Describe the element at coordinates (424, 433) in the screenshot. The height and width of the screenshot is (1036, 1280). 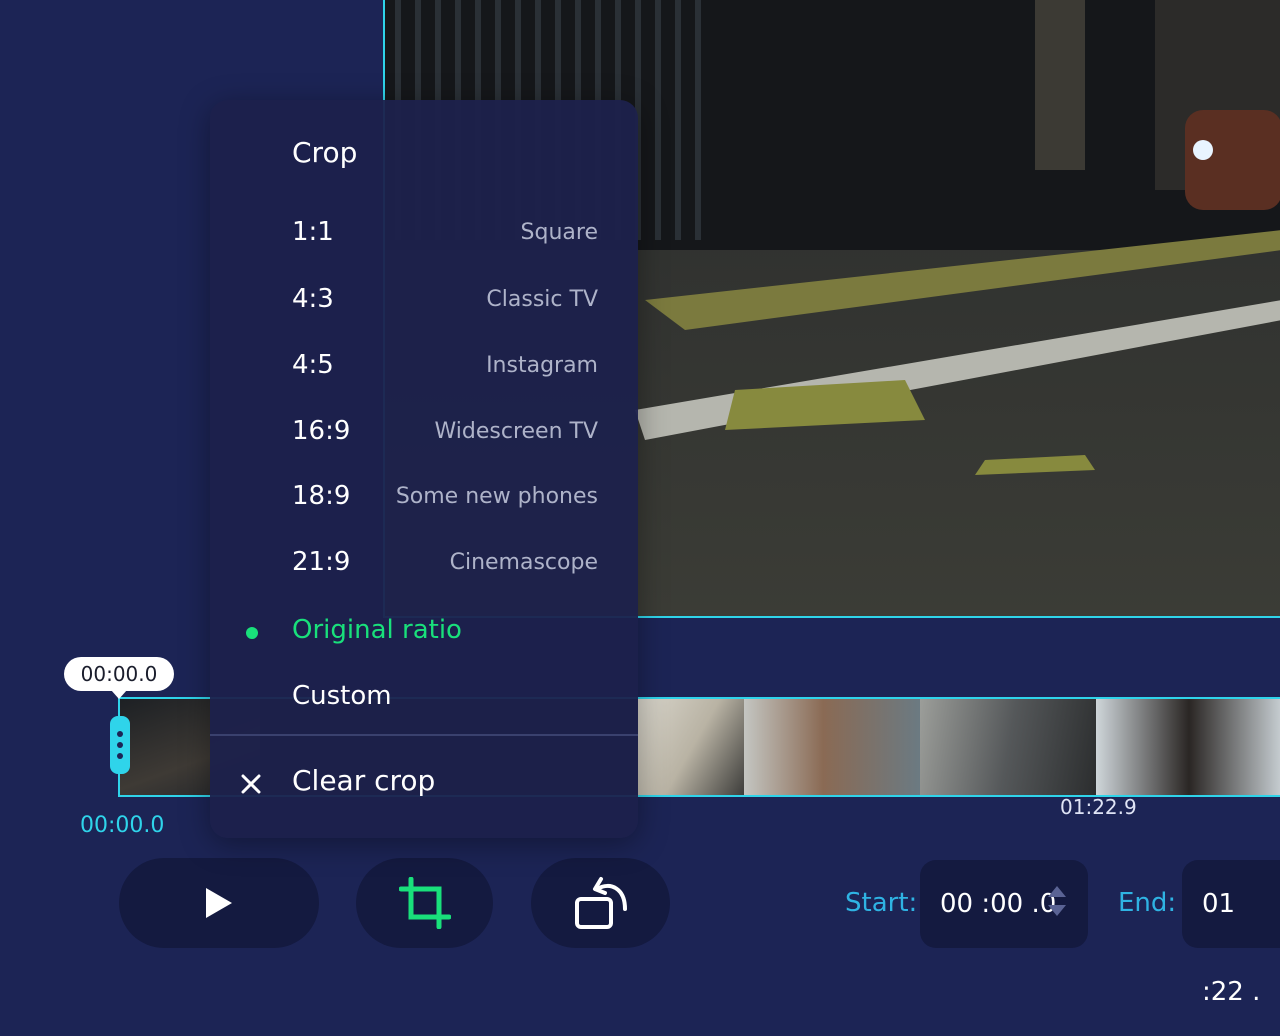
I see `crop-option-16-9: 16:9 Widescreen TV` at that location.